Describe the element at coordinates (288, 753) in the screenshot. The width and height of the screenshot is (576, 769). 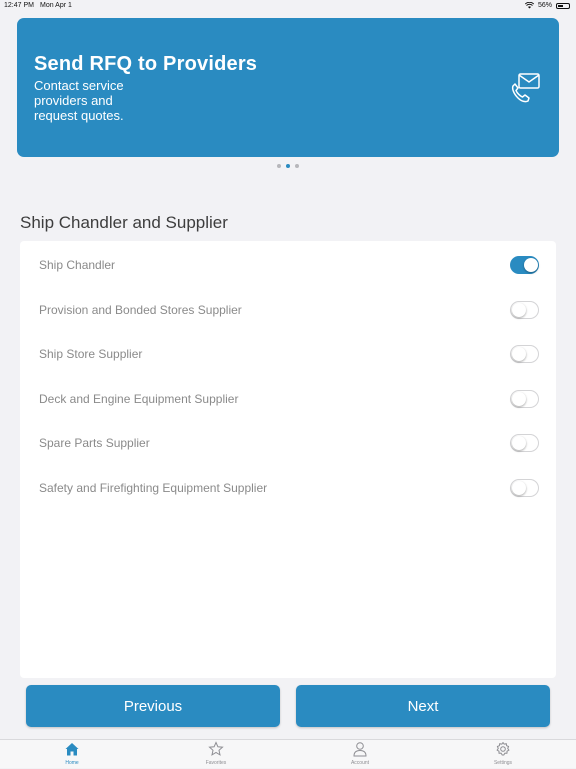
I see `tab-bar: Home Favorites Account Settings` at that location.